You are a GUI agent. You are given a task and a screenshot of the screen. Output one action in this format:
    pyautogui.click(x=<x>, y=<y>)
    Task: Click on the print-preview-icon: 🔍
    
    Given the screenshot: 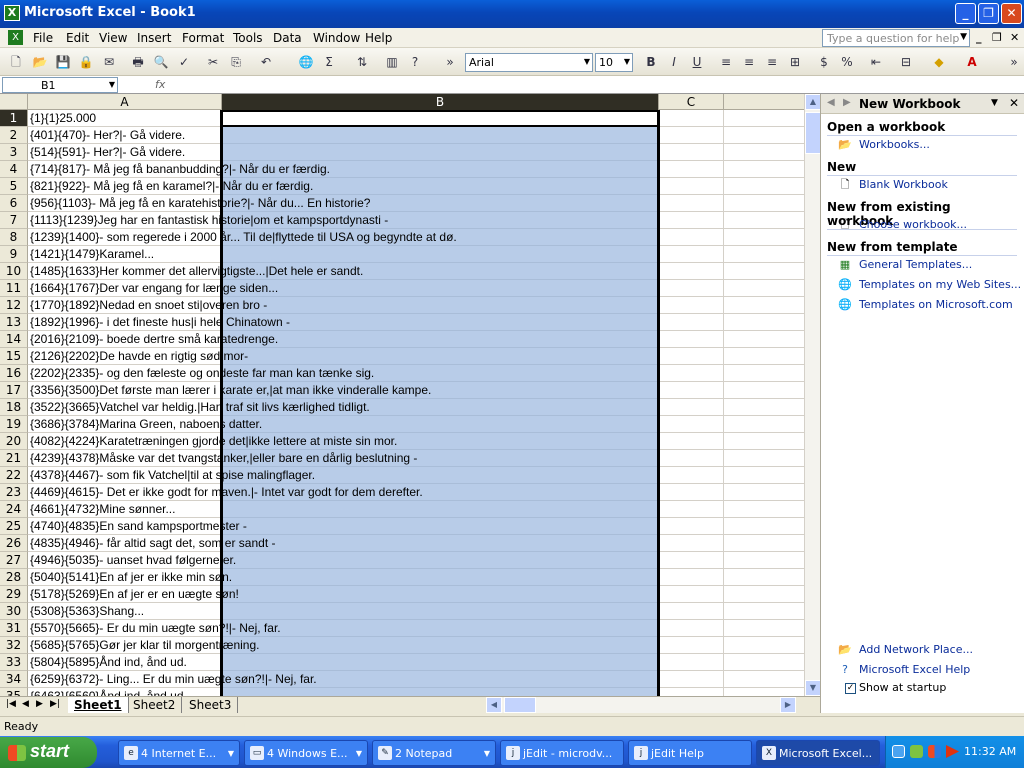 What is the action you would take?
    pyautogui.click(x=161, y=62)
    